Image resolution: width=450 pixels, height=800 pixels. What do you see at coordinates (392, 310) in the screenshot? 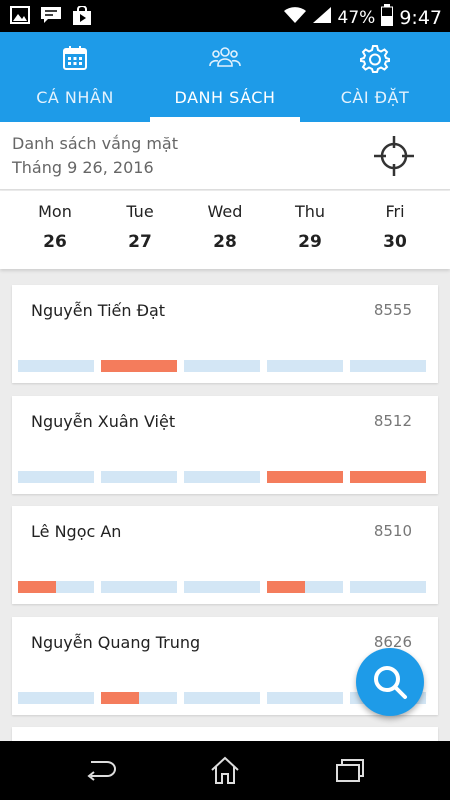
I see `employee-id: 8555` at bounding box center [392, 310].